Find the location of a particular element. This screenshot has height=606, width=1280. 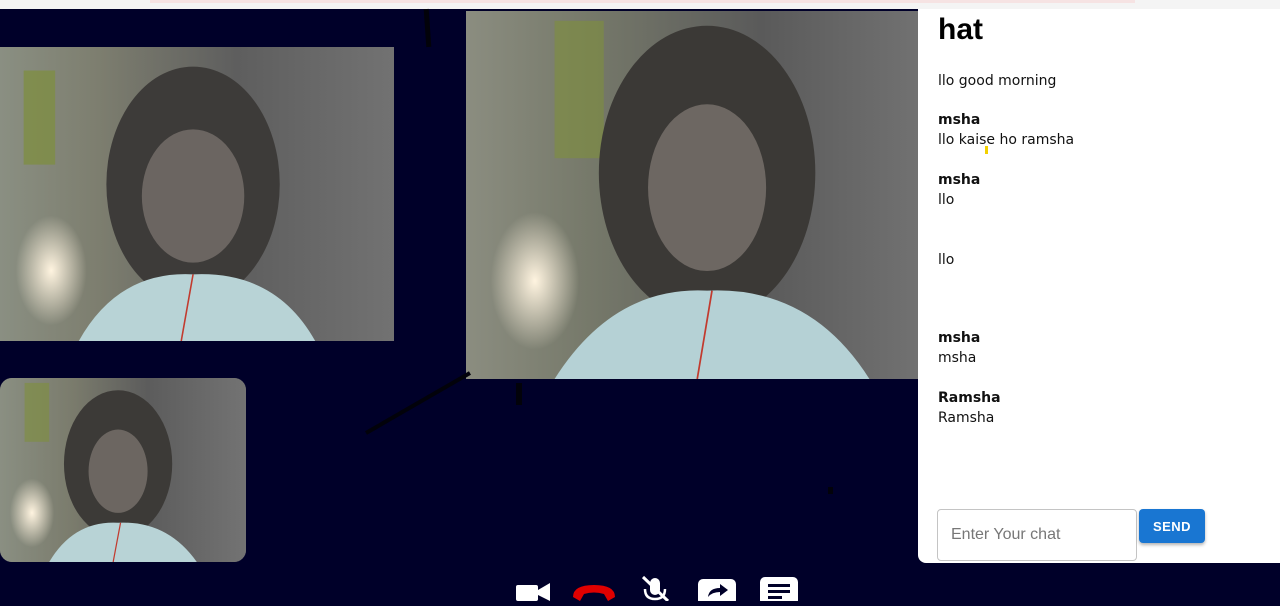

chat-message-text: llo good morning is located at coordinates (997, 81).